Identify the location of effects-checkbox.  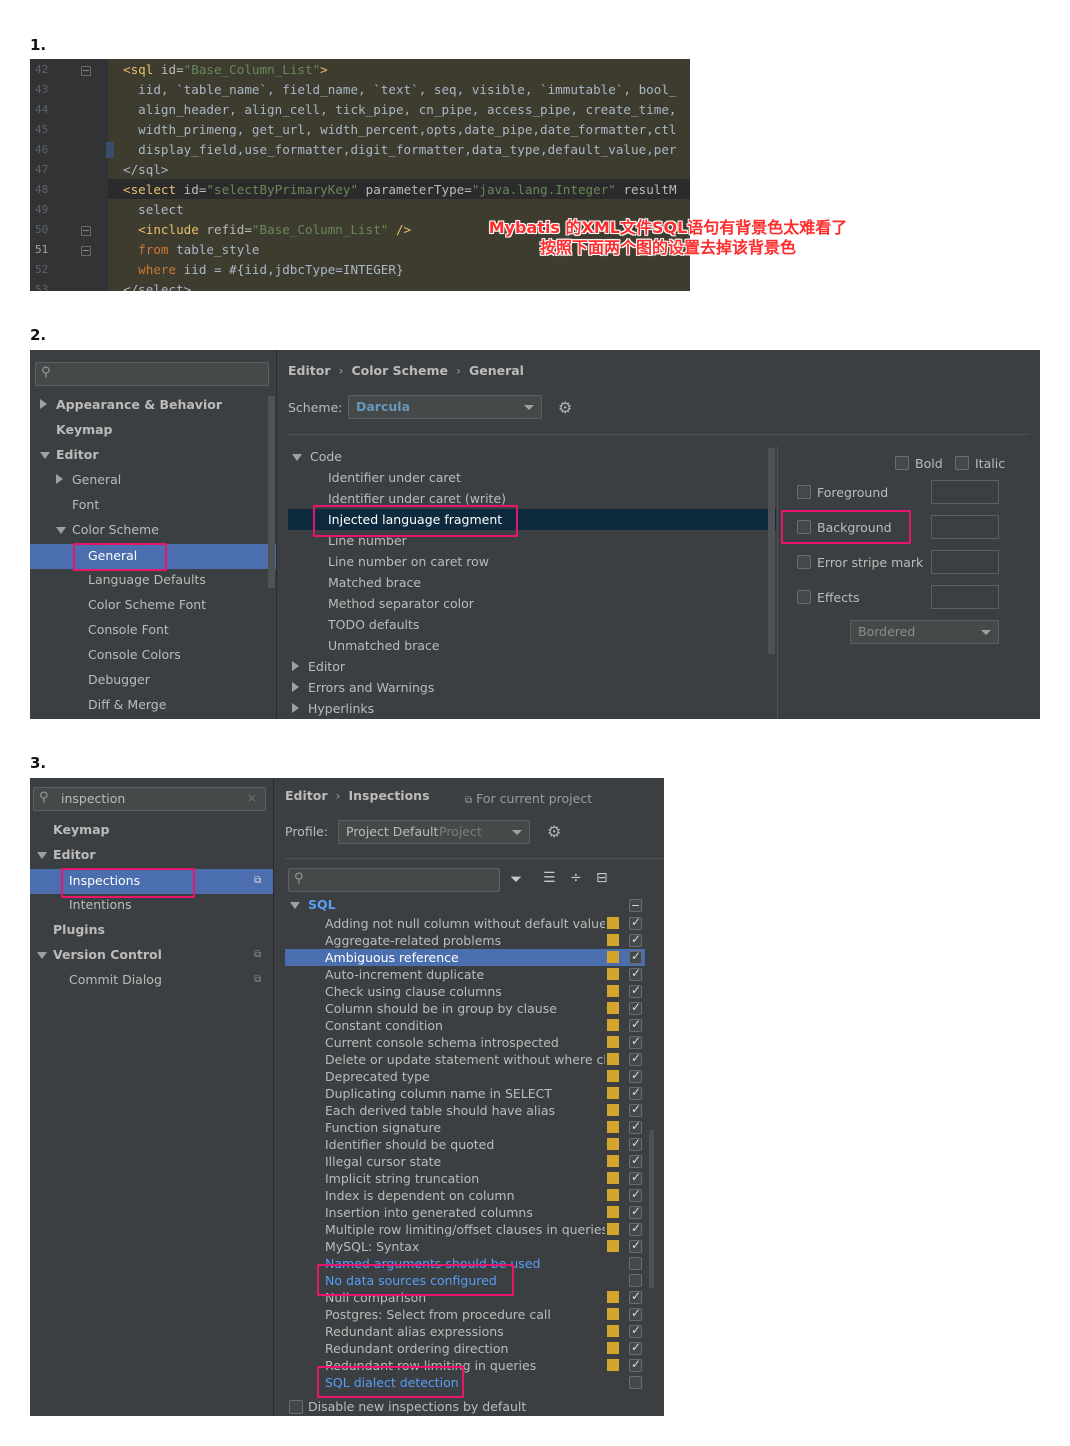
(804, 597).